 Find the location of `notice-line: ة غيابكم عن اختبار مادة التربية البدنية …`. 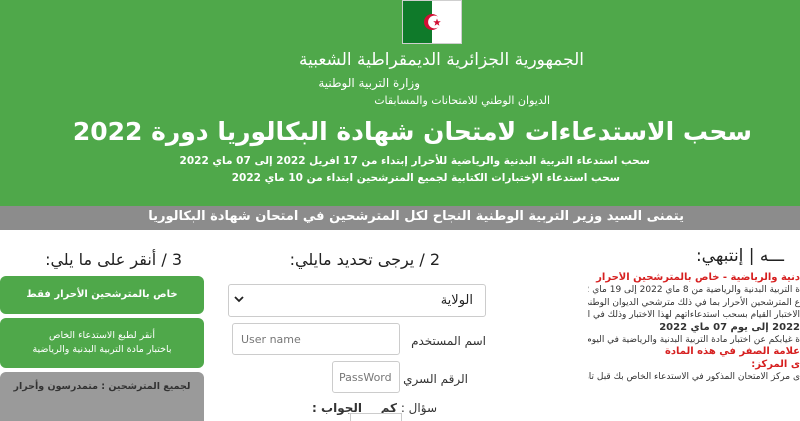

notice-line: ة غيابكم عن اختبار مادة التربية البدنية … is located at coordinates (694, 340).